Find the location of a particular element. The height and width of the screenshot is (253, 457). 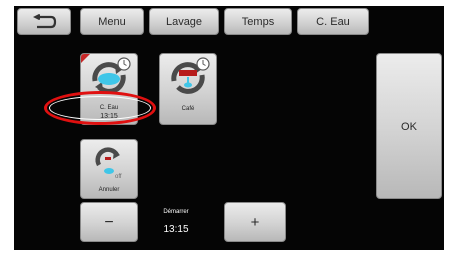

cancel-cycle-icon: off is located at coordinates (108, 163).